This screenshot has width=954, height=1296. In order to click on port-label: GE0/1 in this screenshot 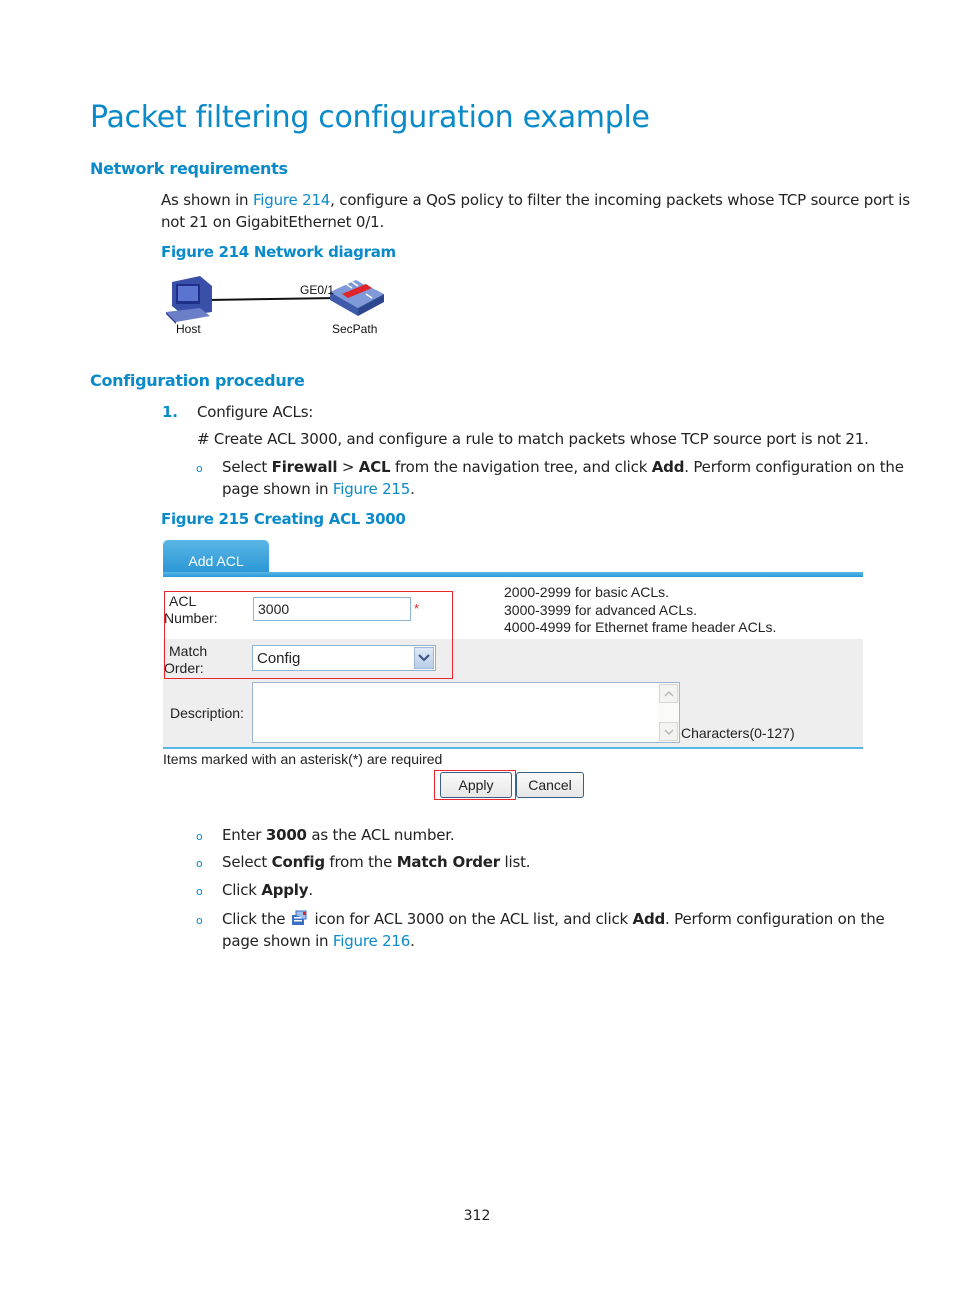, I will do `click(317, 290)`.